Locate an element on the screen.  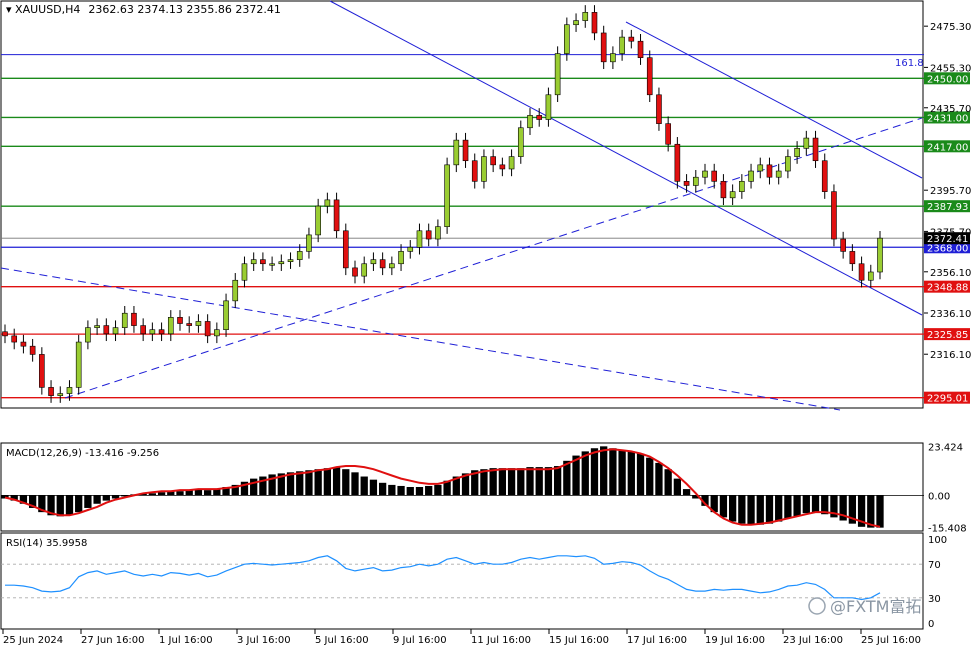
macd-tick-label: -15.408 is located at coordinates (947, 529).